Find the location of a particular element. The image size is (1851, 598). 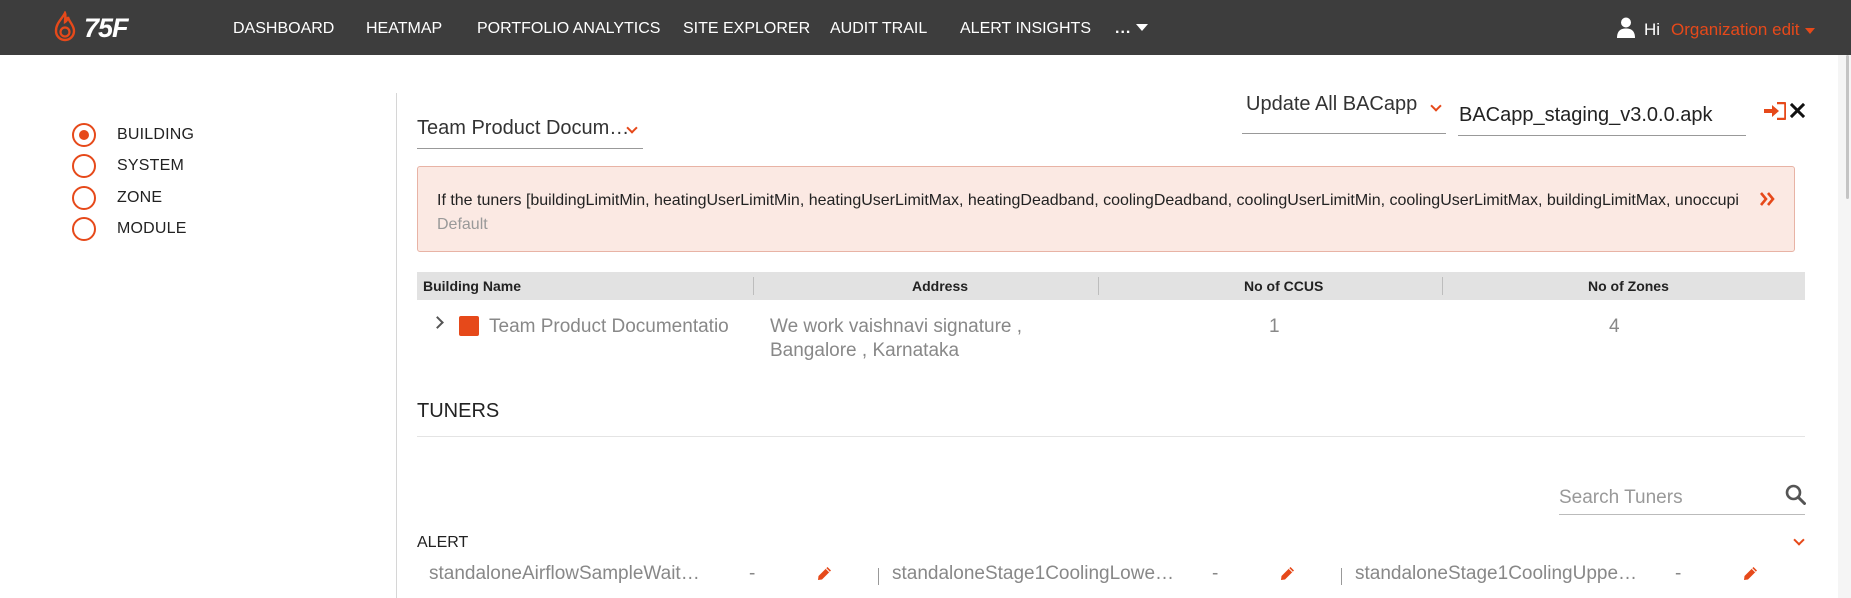

nav-alert-insights: ALERT INSIGHTS is located at coordinates (1025, 27).